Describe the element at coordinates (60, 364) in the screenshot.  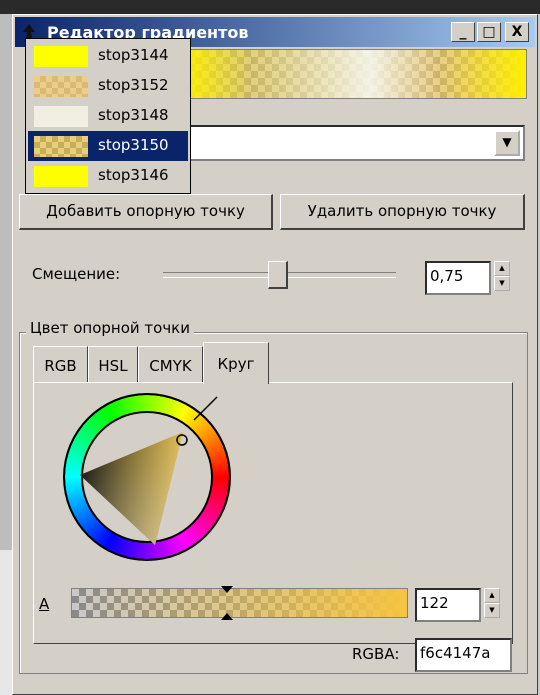
I see `tab-rgb: RGB` at that location.